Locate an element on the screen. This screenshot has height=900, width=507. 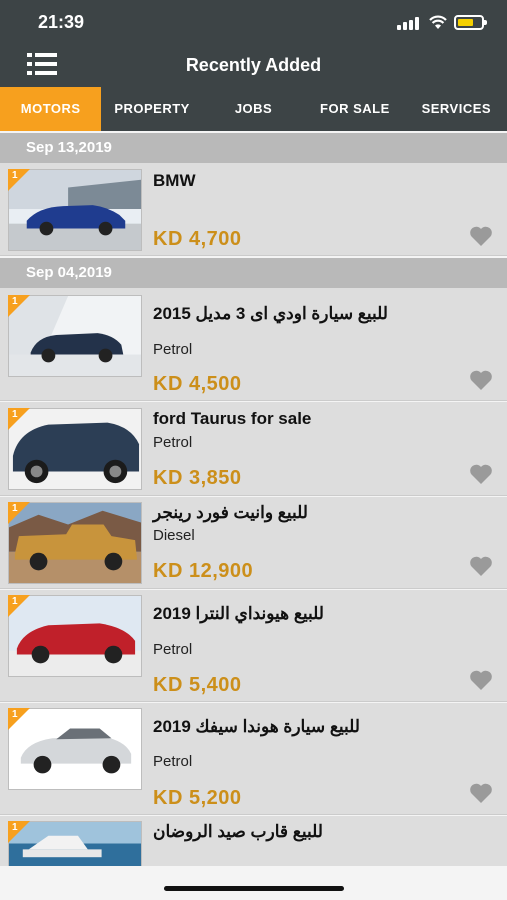
category-tabs: MOTORS PROPERTY JOBS FOR SALE SERVICES is located at coordinates (253, 109).